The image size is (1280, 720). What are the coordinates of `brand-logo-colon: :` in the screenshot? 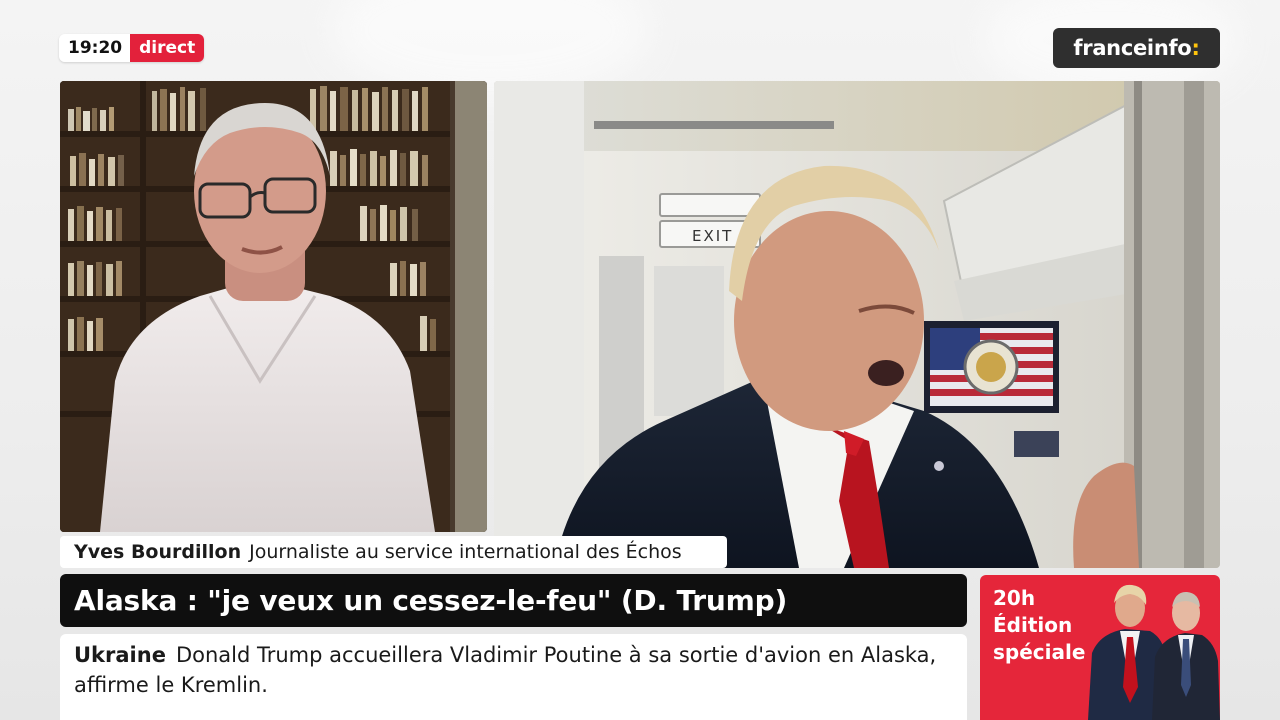 It's located at (1195, 48).